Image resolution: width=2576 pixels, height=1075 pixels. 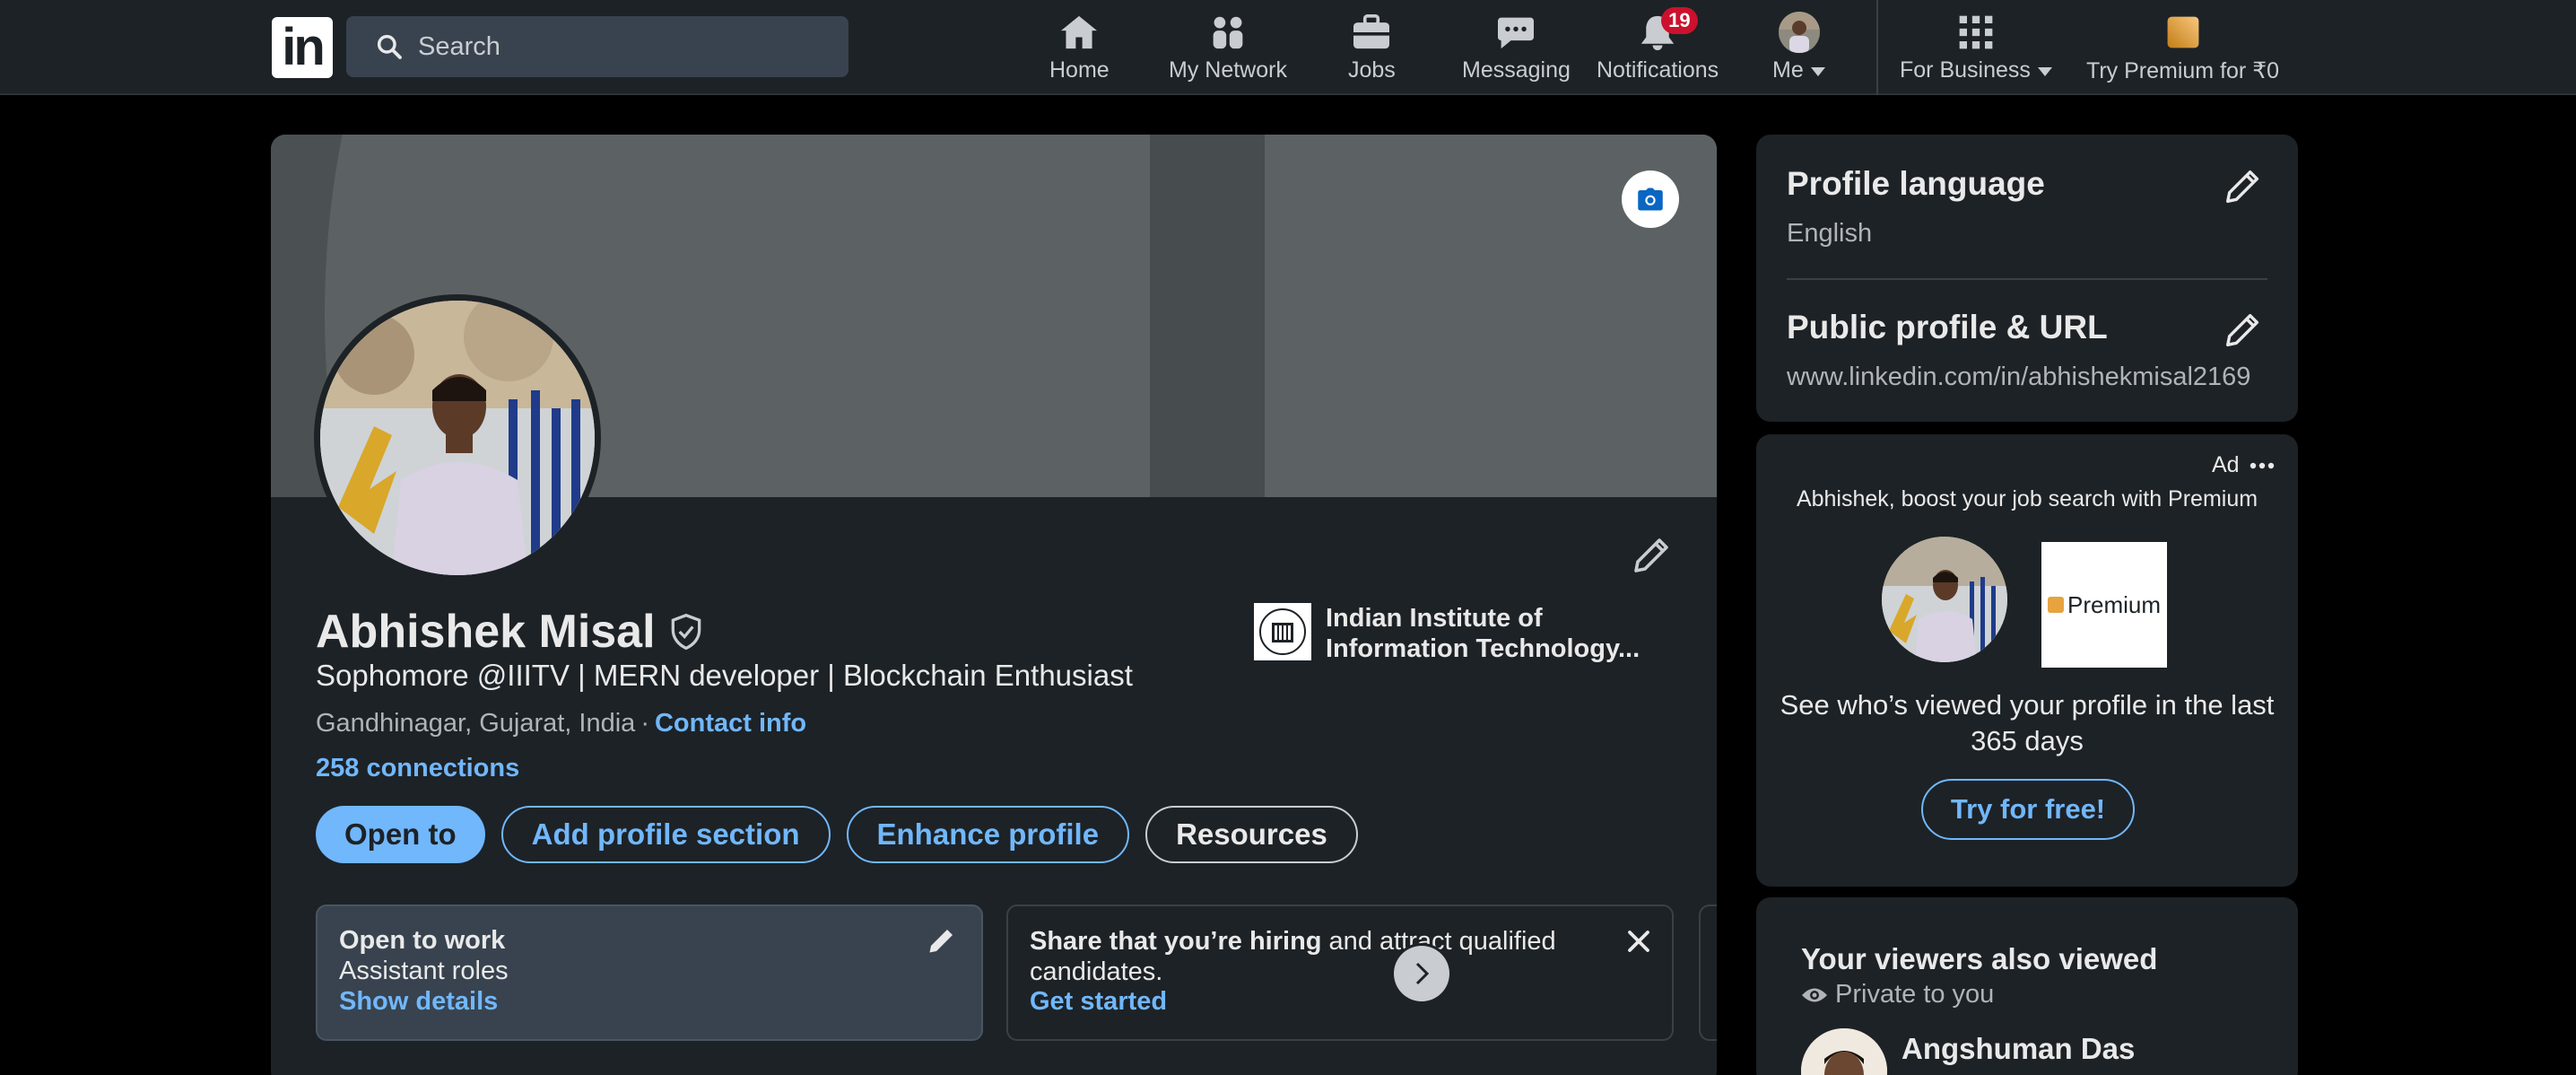 I want to click on chevron-right-icon, so click(x=1422, y=974).